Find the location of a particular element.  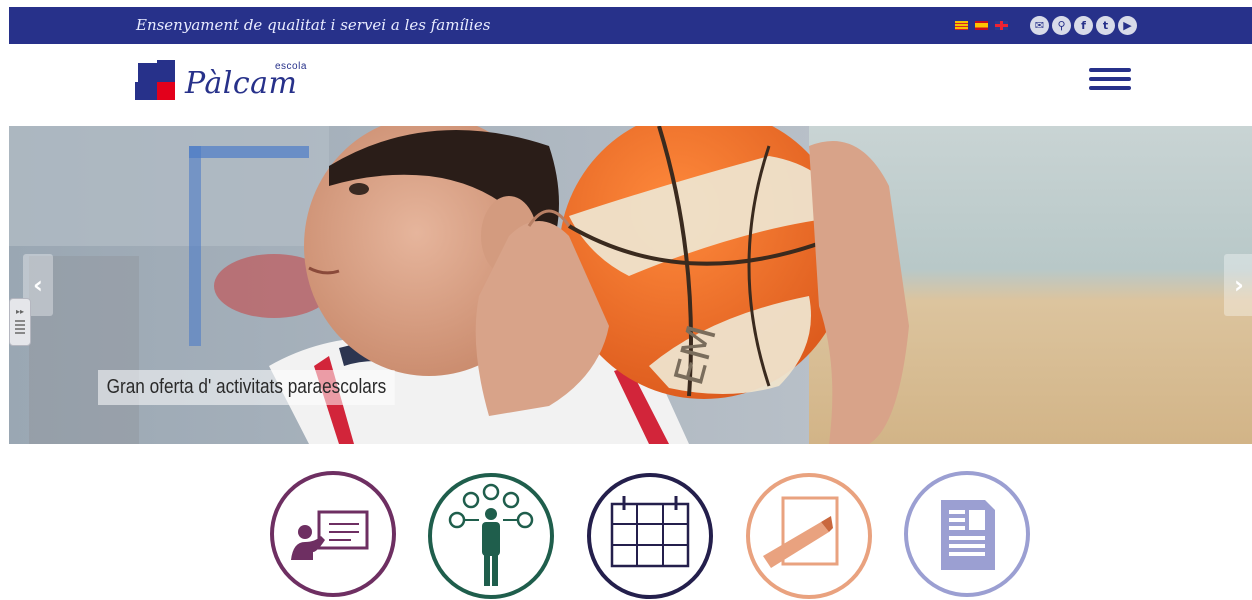

facebook-icon: f is located at coordinates (1083, 25).